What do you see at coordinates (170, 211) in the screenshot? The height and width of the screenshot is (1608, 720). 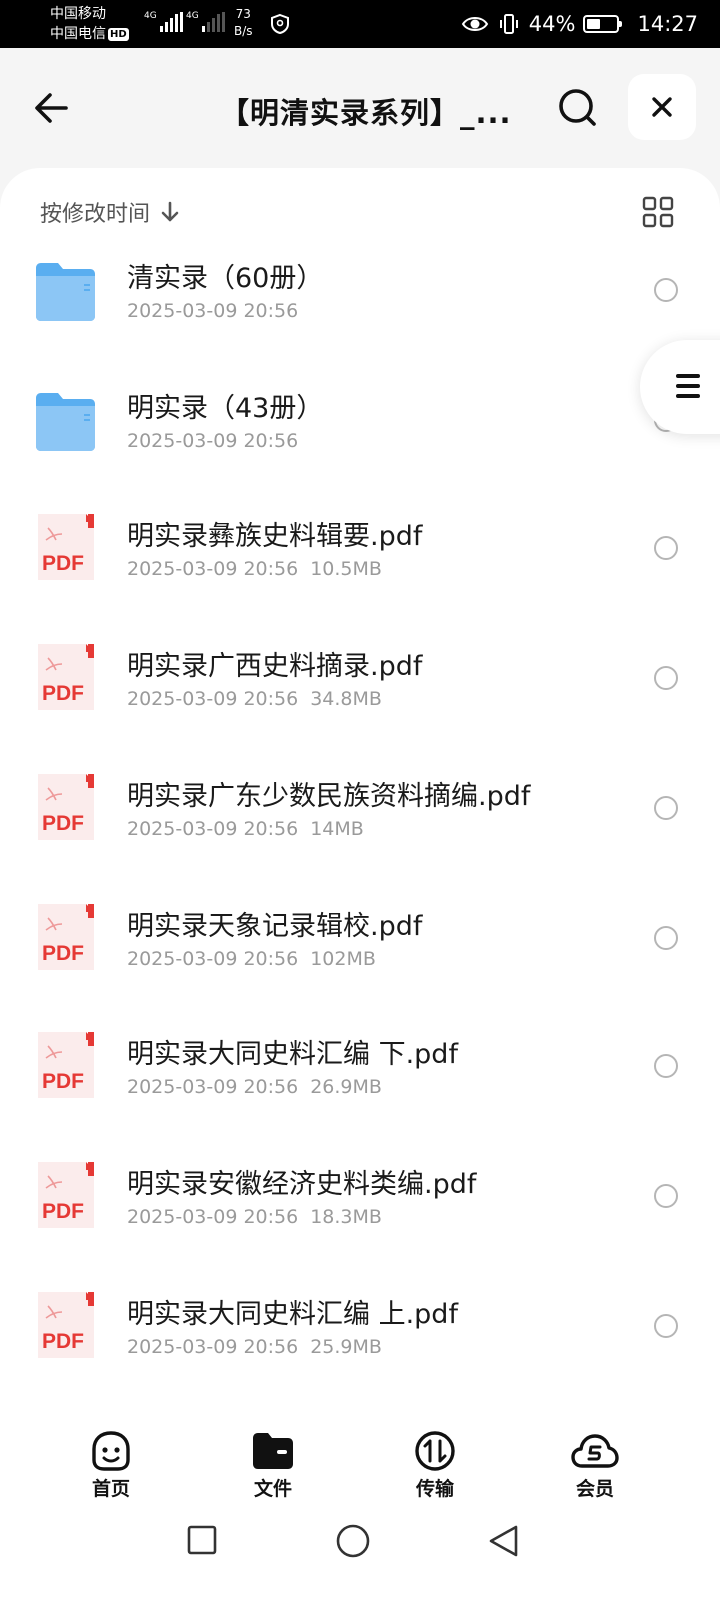 I see `arrow-down-icon` at bounding box center [170, 211].